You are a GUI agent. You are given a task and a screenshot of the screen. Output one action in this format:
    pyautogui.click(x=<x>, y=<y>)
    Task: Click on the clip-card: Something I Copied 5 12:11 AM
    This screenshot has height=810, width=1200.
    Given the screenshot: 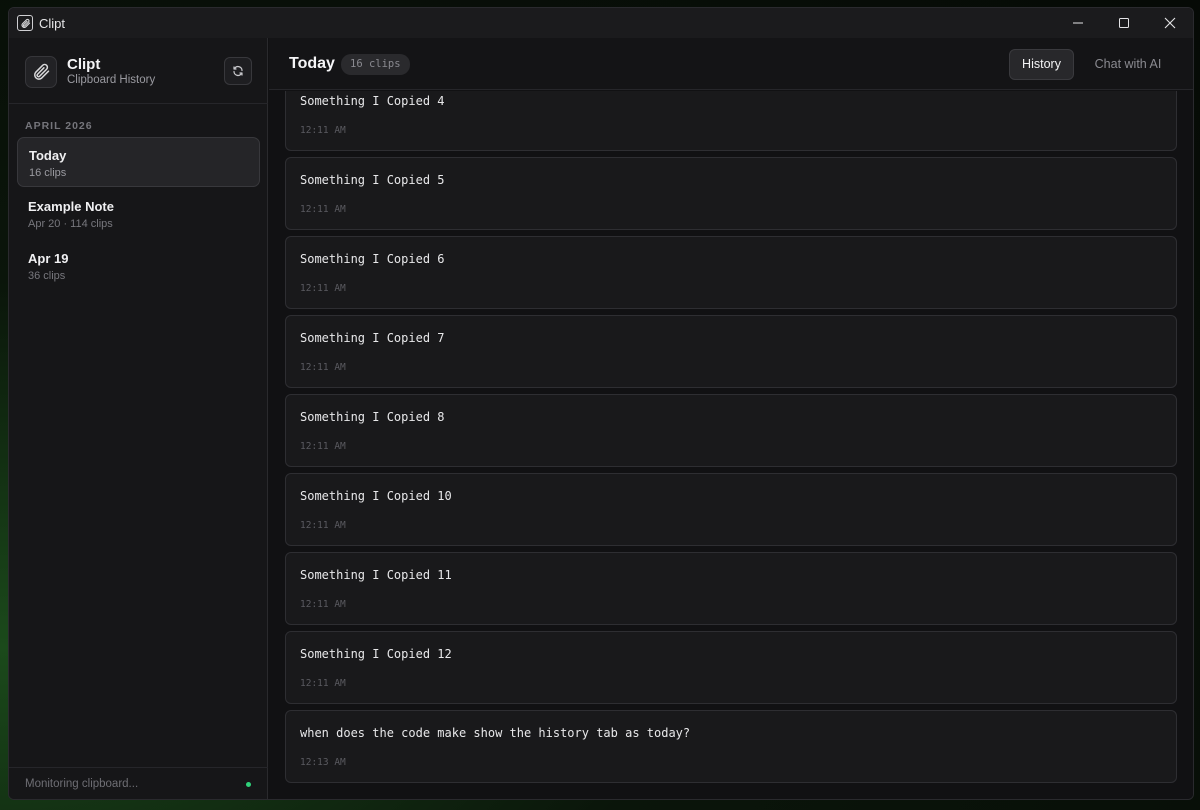 What is the action you would take?
    pyautogui.click(x=731, y=193)
    